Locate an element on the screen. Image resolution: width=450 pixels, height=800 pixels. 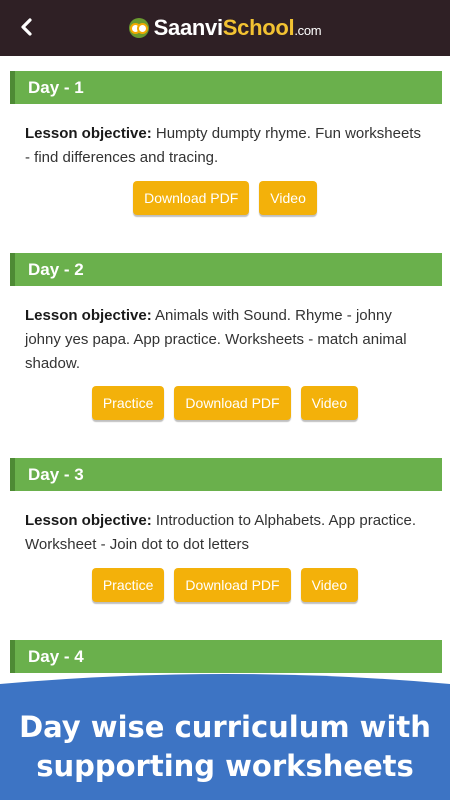
logo-part-school: School is located at coordinates (258, 27).